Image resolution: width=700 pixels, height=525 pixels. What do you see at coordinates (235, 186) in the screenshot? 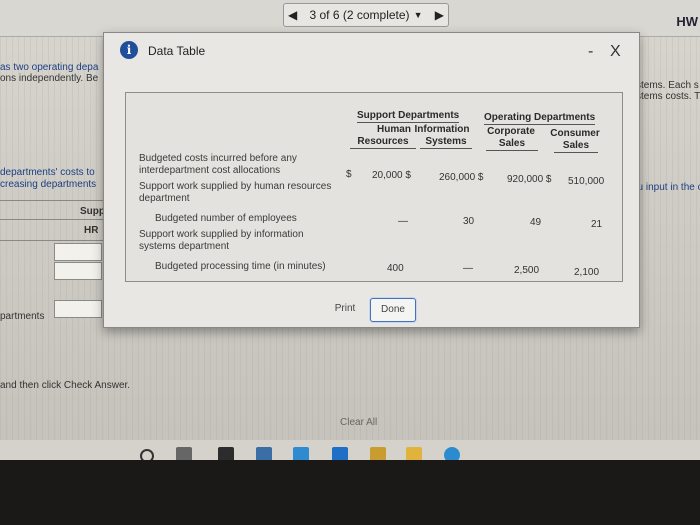
I see `row2-label-line1: Support work supplied by human resources` at bounding box center [235, 186].